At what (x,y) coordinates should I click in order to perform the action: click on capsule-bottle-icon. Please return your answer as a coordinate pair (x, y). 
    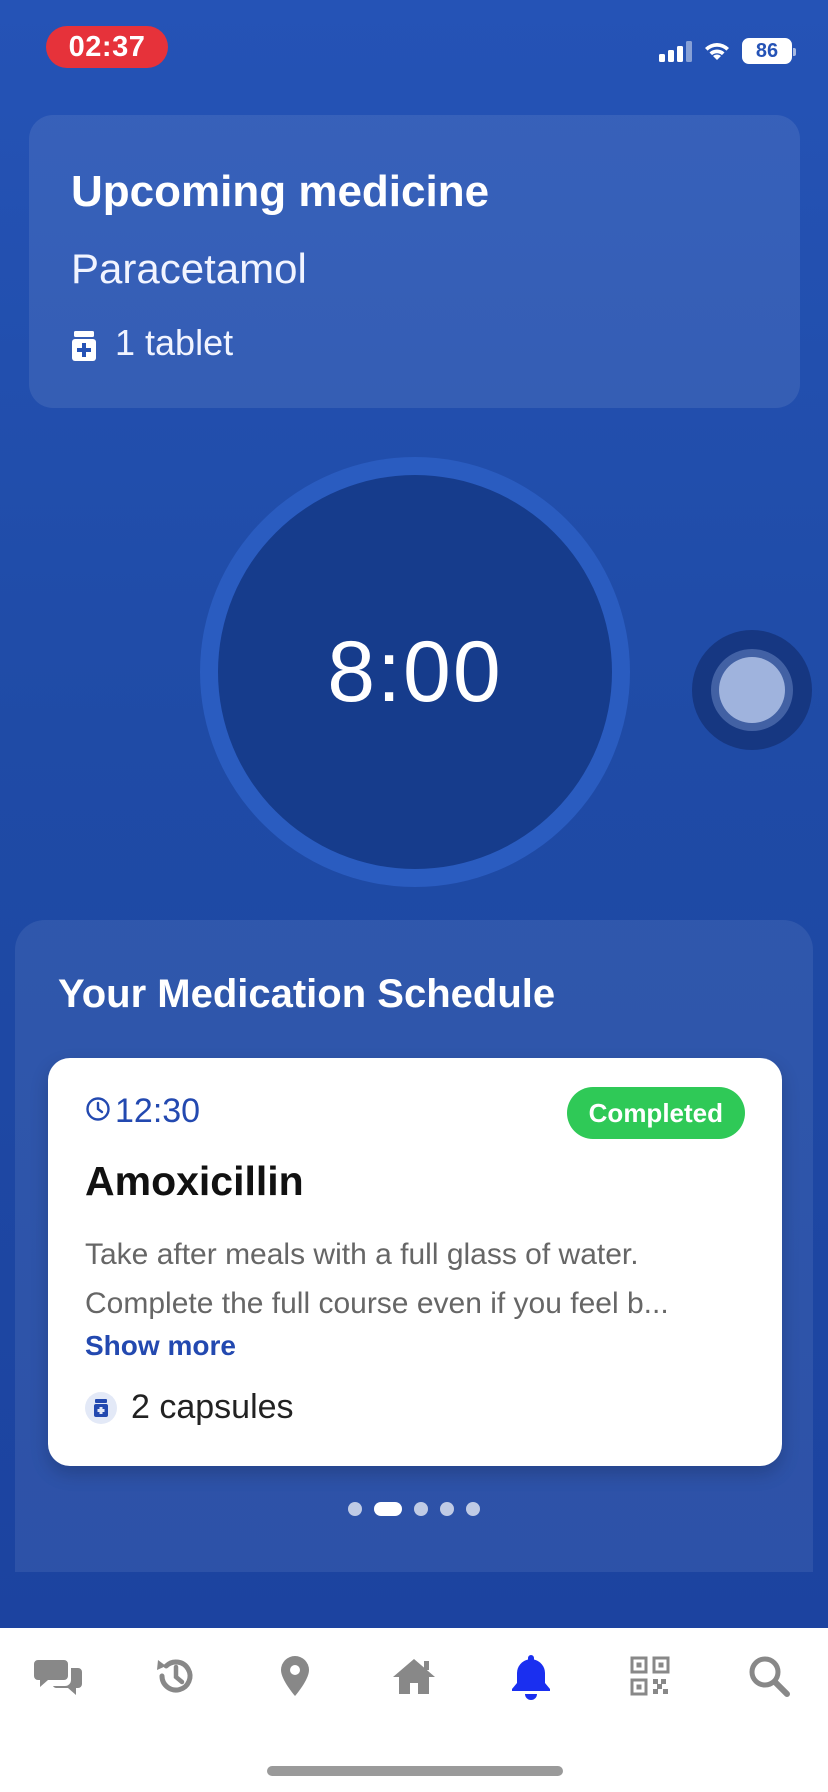
    Looking at the image, I should click on (101, 1407).